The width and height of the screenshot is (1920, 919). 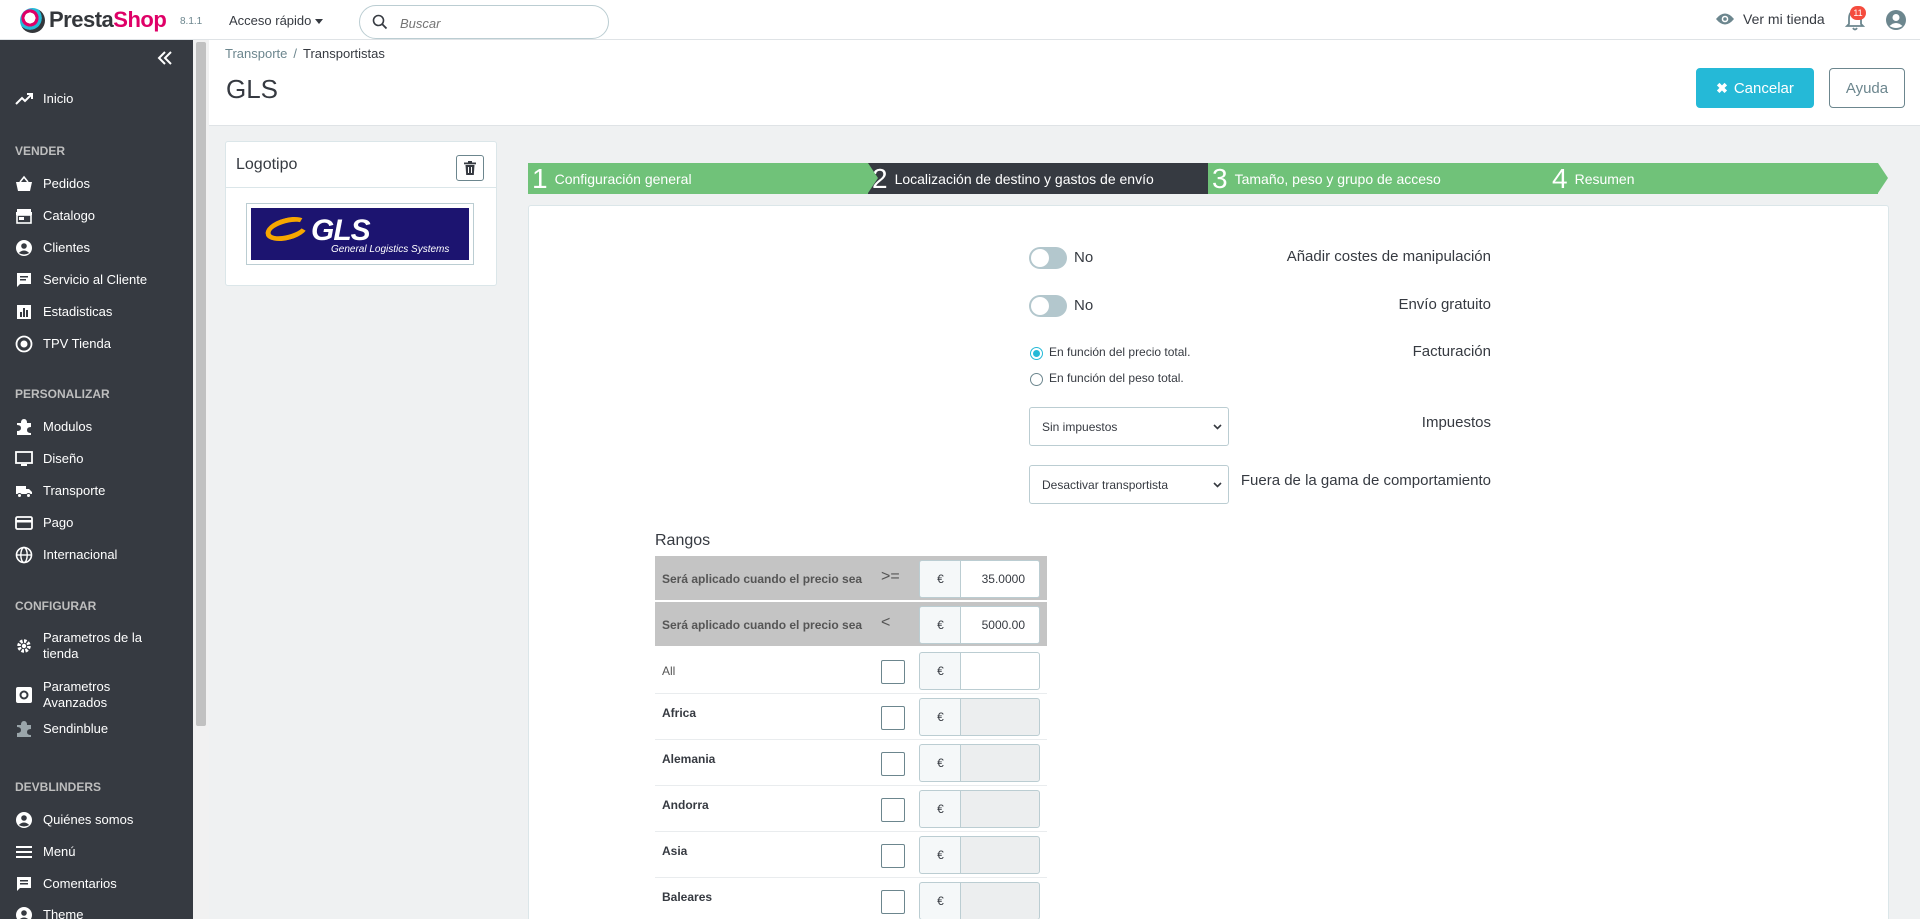 What do you see at coordinates (53, 427) in the screenshot?
I see `sidebar-item-modulos: Modulos` at bounding box center [53, 427].